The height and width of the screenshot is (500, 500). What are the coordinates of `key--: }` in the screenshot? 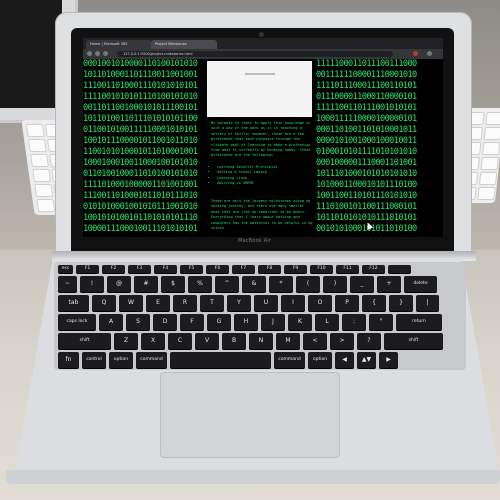 It's located at (401, 303).